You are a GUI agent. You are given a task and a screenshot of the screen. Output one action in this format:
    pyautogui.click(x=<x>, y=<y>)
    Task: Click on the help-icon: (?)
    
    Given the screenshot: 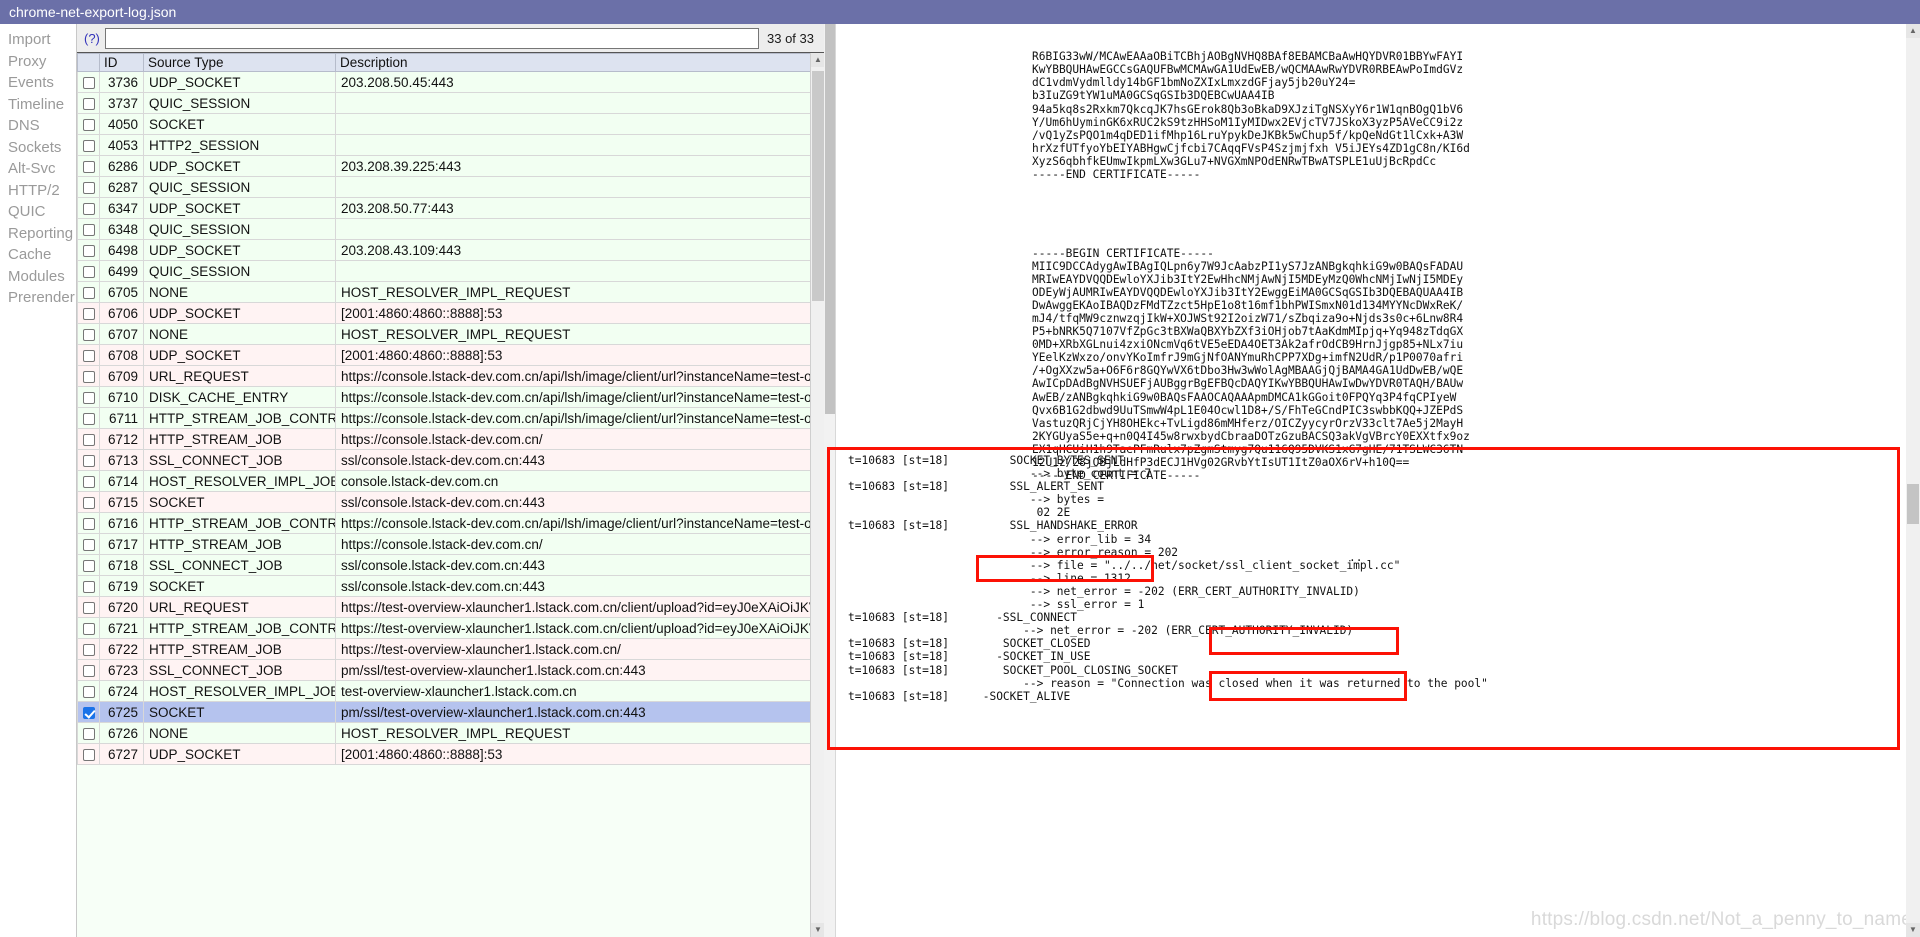 What is the action you would take?
    pyautogui.click(x=93, y=38)
    